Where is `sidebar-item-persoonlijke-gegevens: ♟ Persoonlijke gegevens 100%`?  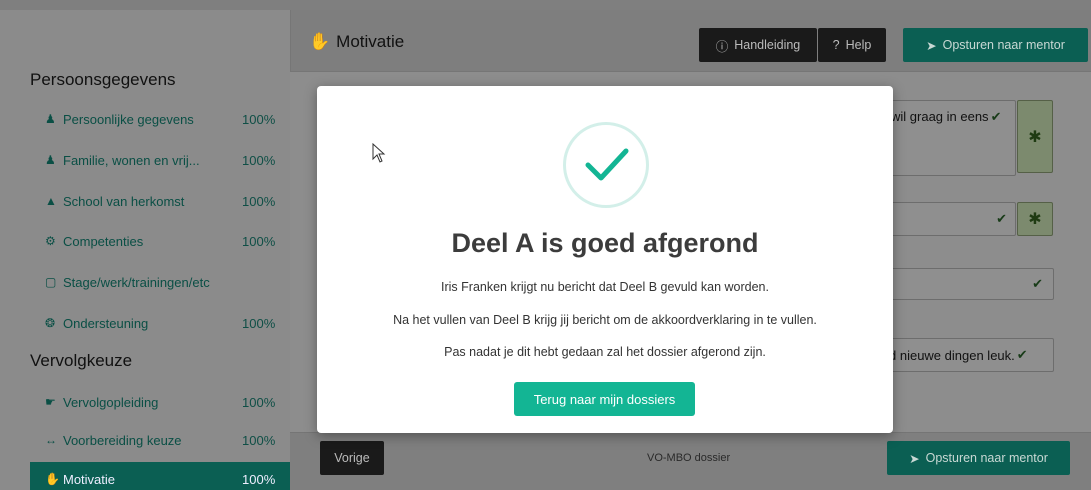 sidebar-item-persoonlijke-gegevens: ♟ Persoonlijke gegevens 100% is located at coordinates (160, 119).